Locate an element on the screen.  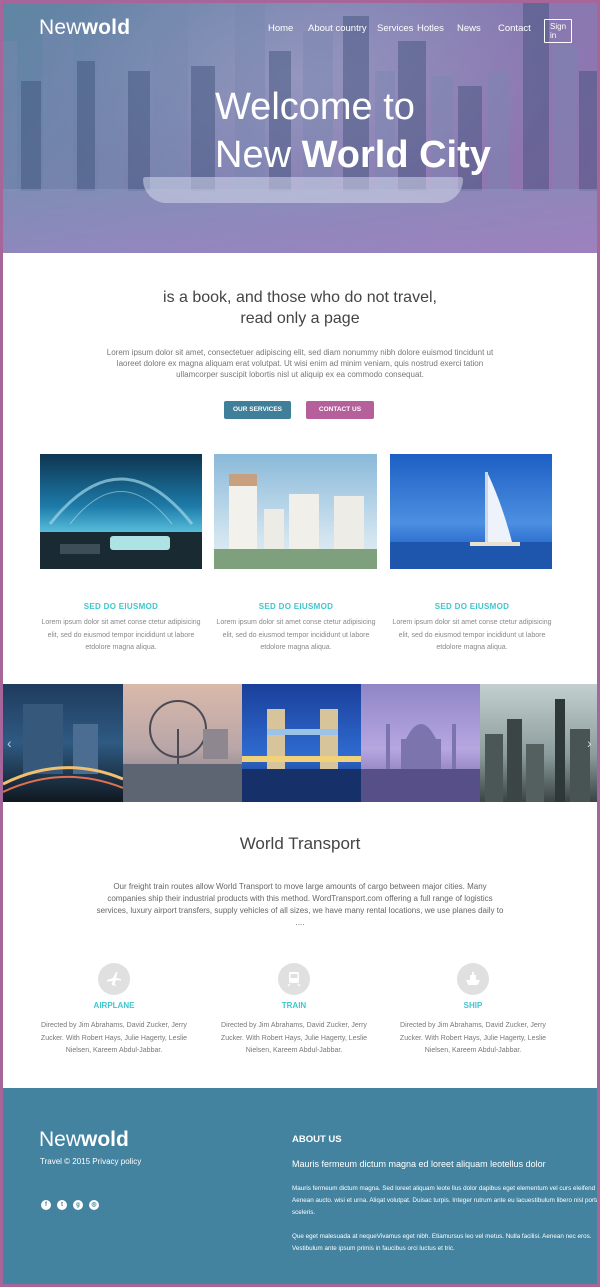
nav-services: Services is located at coordinates (395, 28).